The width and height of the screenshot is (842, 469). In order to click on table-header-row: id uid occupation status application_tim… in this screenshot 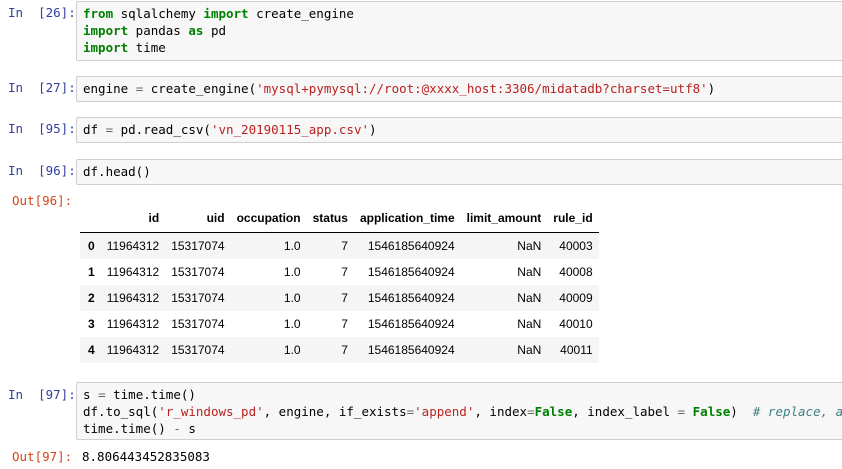, I will do `click(339, 218)`.